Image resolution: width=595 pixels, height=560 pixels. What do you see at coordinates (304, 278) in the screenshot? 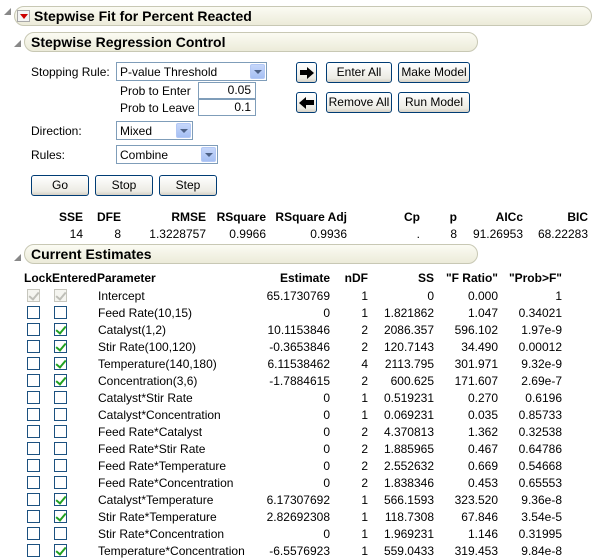
I see `col-header-estimate: Estimate` at bounding box center [304, 278].